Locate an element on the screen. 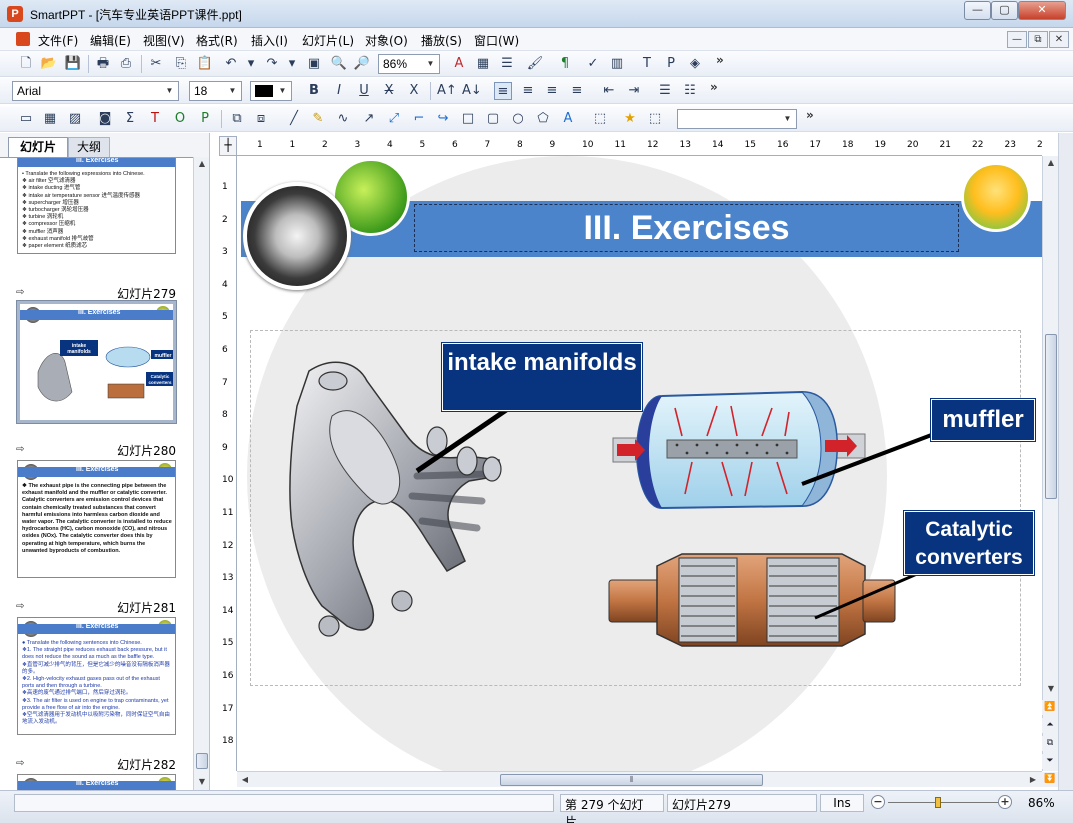  maximize-button: ▢ is located at coordinates (1004, 10).